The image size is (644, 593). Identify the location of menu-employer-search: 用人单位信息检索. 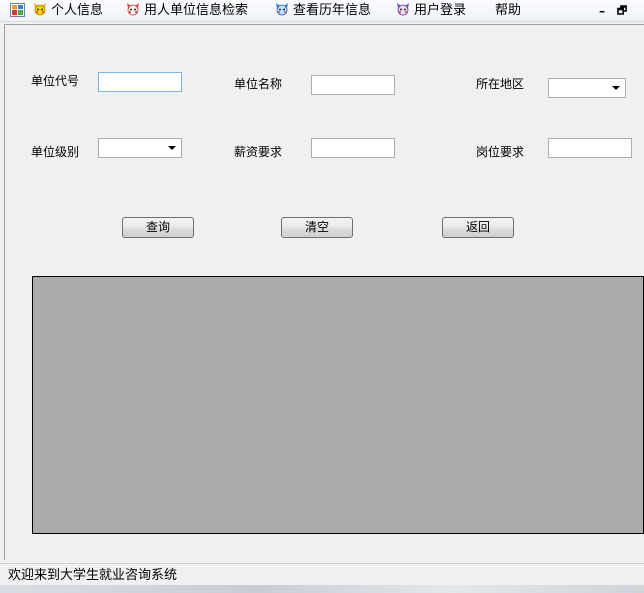
(187, 11).